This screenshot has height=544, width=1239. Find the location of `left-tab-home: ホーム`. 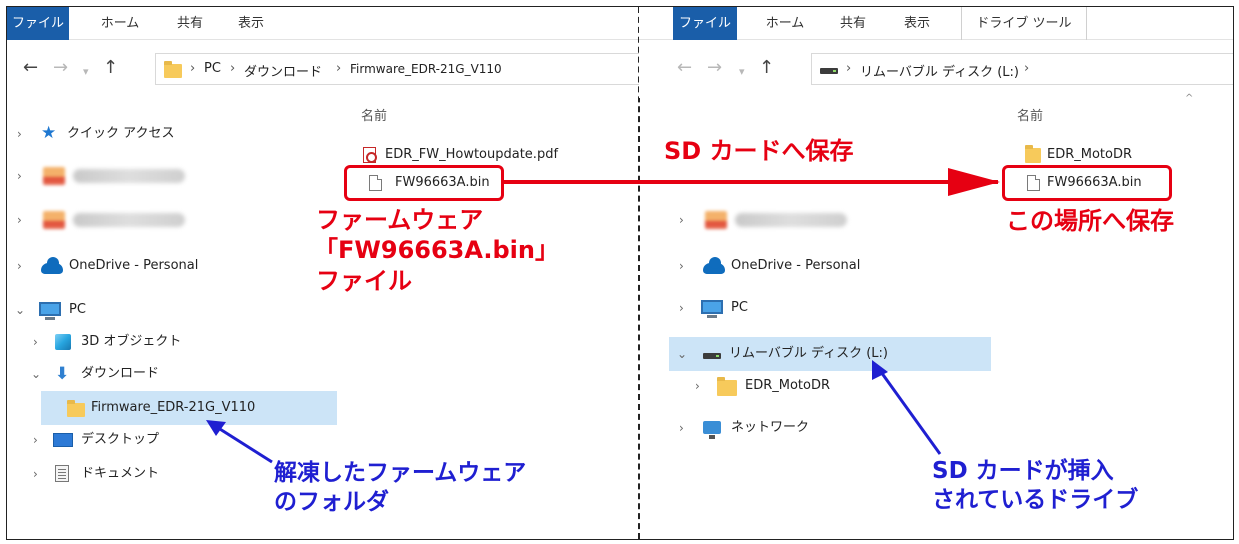

left-tab-home: ホーム is located at coordinates (120, 23).